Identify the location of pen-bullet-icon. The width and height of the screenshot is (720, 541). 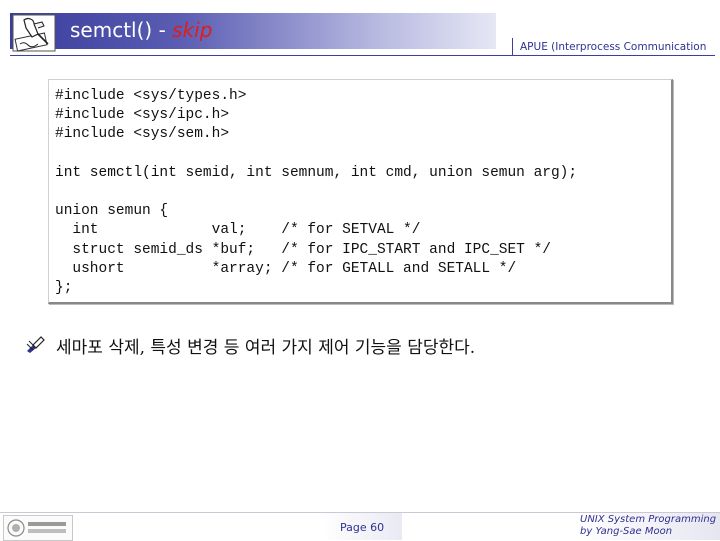
(35, 344).